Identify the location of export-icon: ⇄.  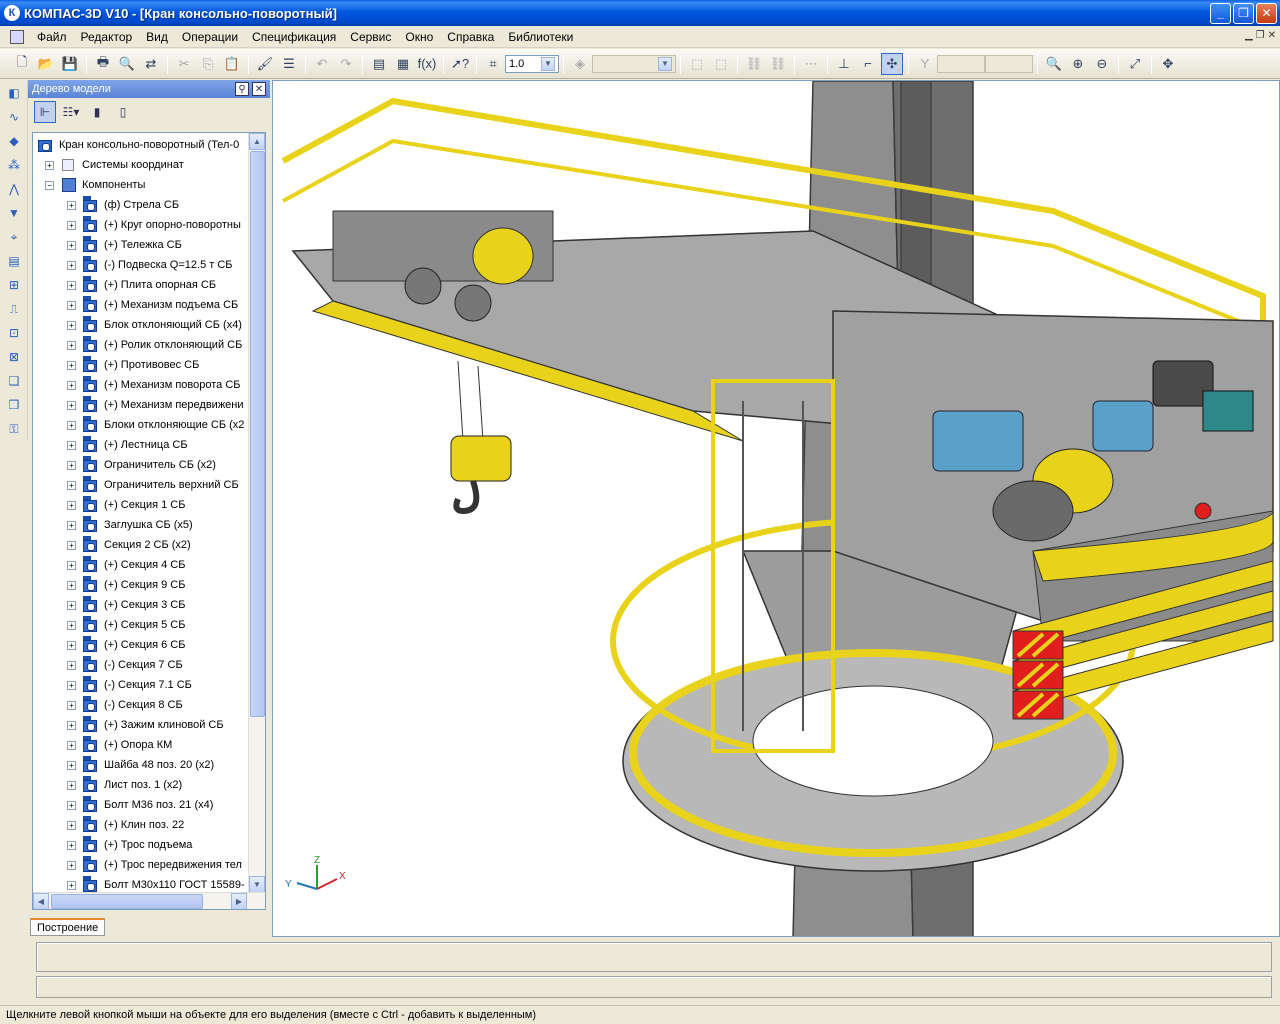
(151, 64).